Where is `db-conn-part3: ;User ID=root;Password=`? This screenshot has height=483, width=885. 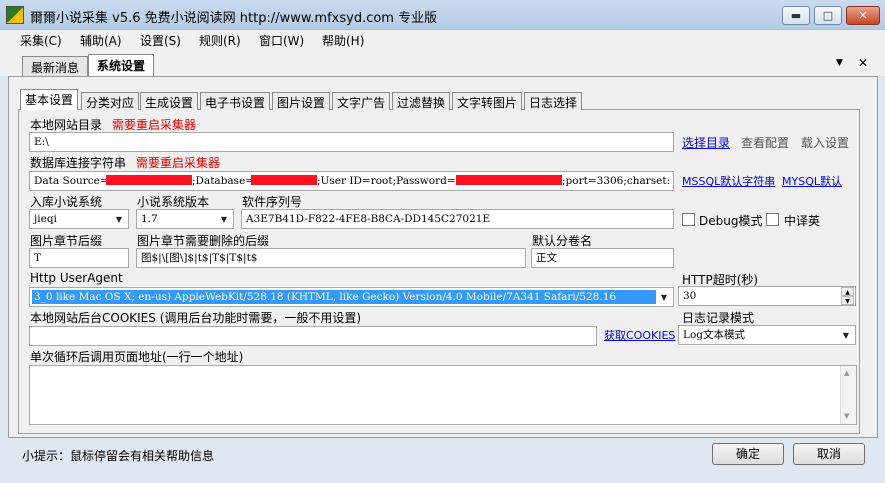
db-conn-part3: ;User ID=root;Password= is located at coordinates (386, 181).